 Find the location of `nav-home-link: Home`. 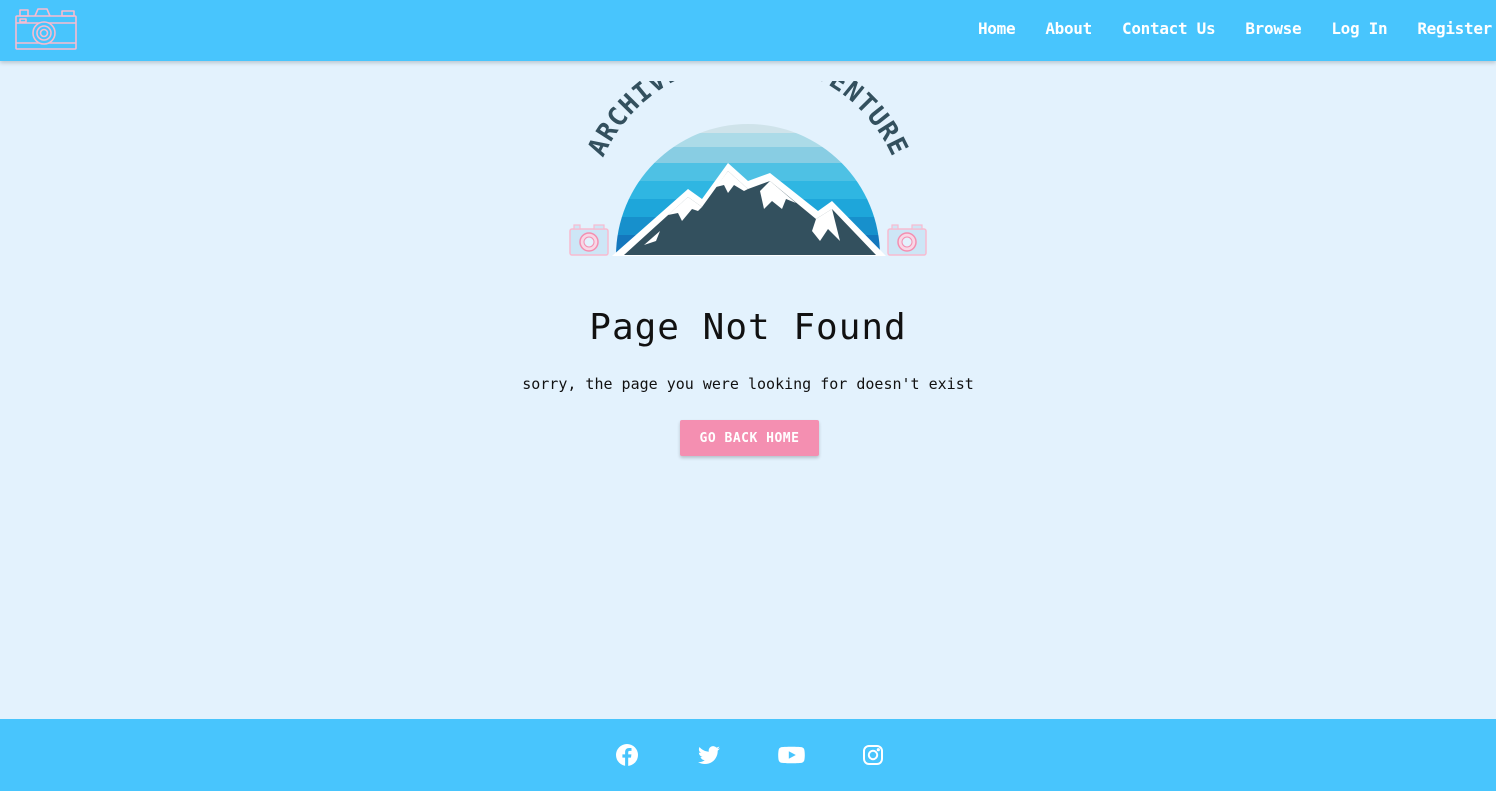

nav-home-link: Home is located at coordinates (996, 29).